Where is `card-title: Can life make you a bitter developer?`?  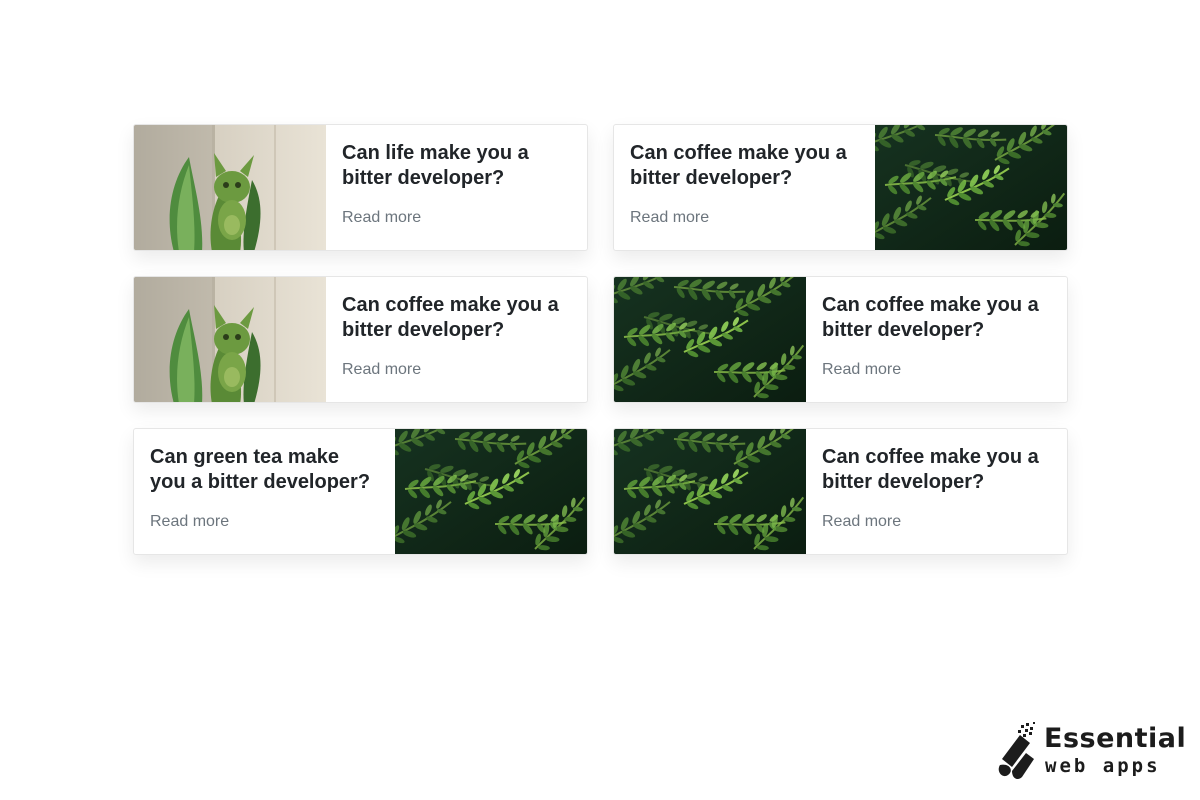
card-title: Can life make you a bitter developer? is located at coordinates (435, 165).